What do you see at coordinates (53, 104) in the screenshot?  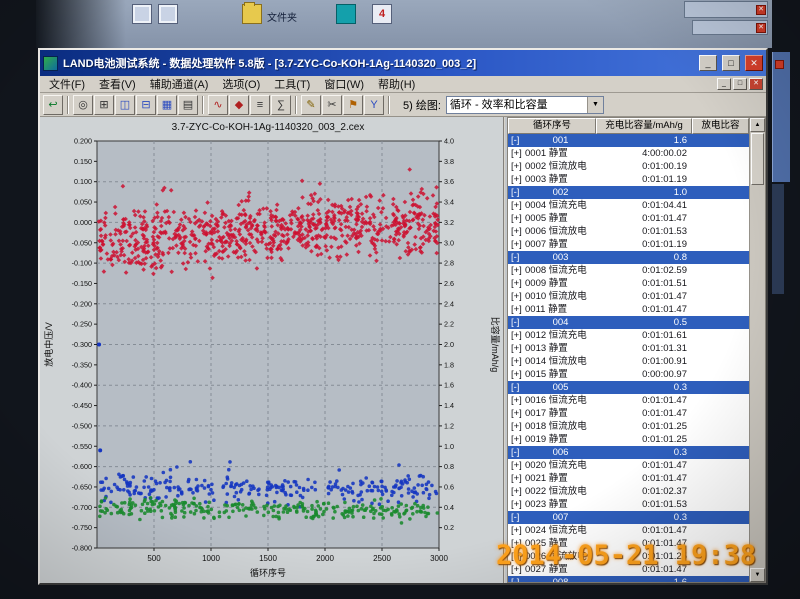 I see `back-icon: ↩` at bounding box center [53, 104].